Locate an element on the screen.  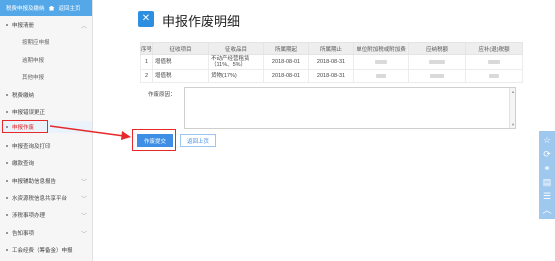
sidebar-item-payment-query: 缴款查询 is located at coordinates (46, 163).